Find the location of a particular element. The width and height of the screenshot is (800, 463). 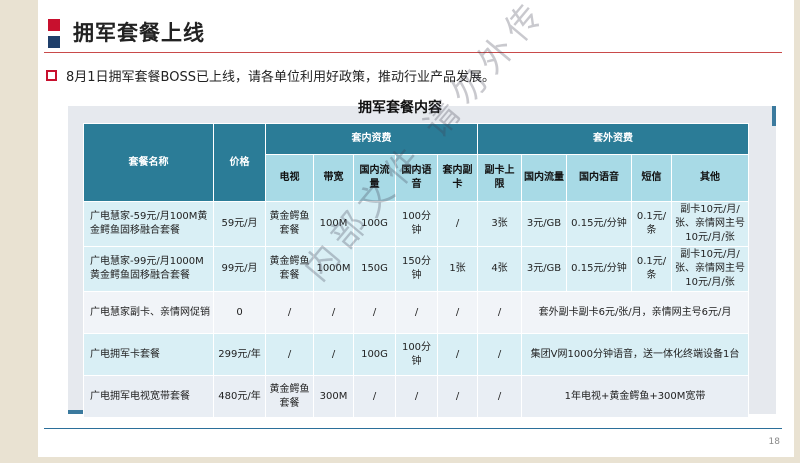

logo-mark is located at coordinates (55, 35).